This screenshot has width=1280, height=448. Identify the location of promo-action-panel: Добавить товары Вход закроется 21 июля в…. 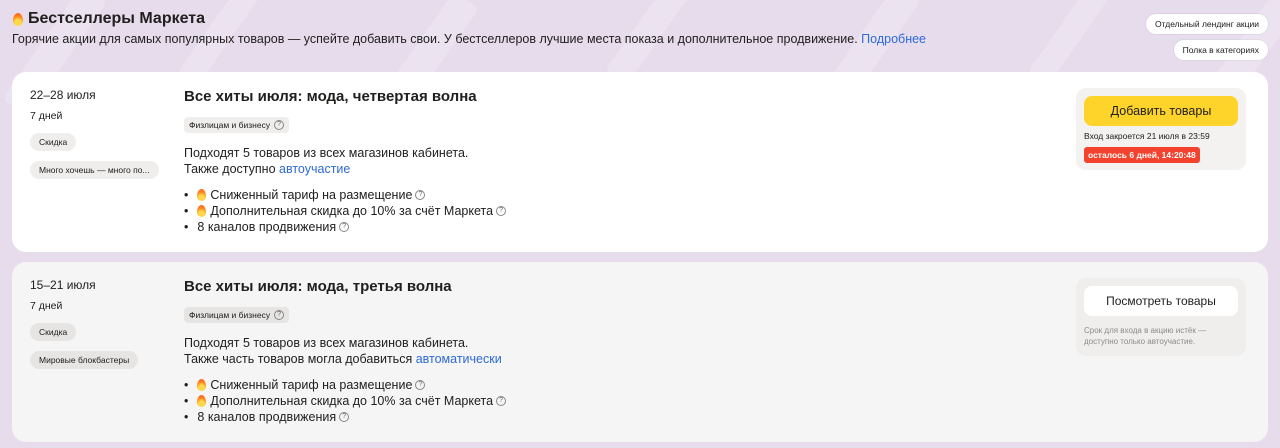
(1161, 129).